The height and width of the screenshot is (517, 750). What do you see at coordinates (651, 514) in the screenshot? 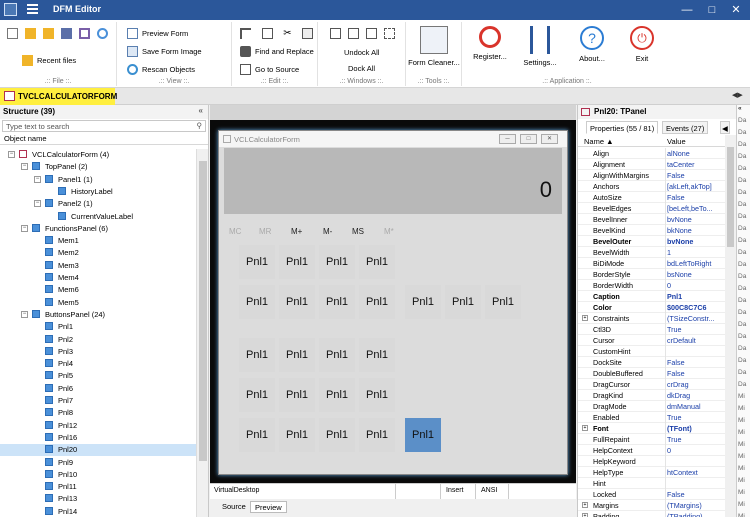
I see `property-row: + Padding (TPadding)` at bounding box center [651, 514].